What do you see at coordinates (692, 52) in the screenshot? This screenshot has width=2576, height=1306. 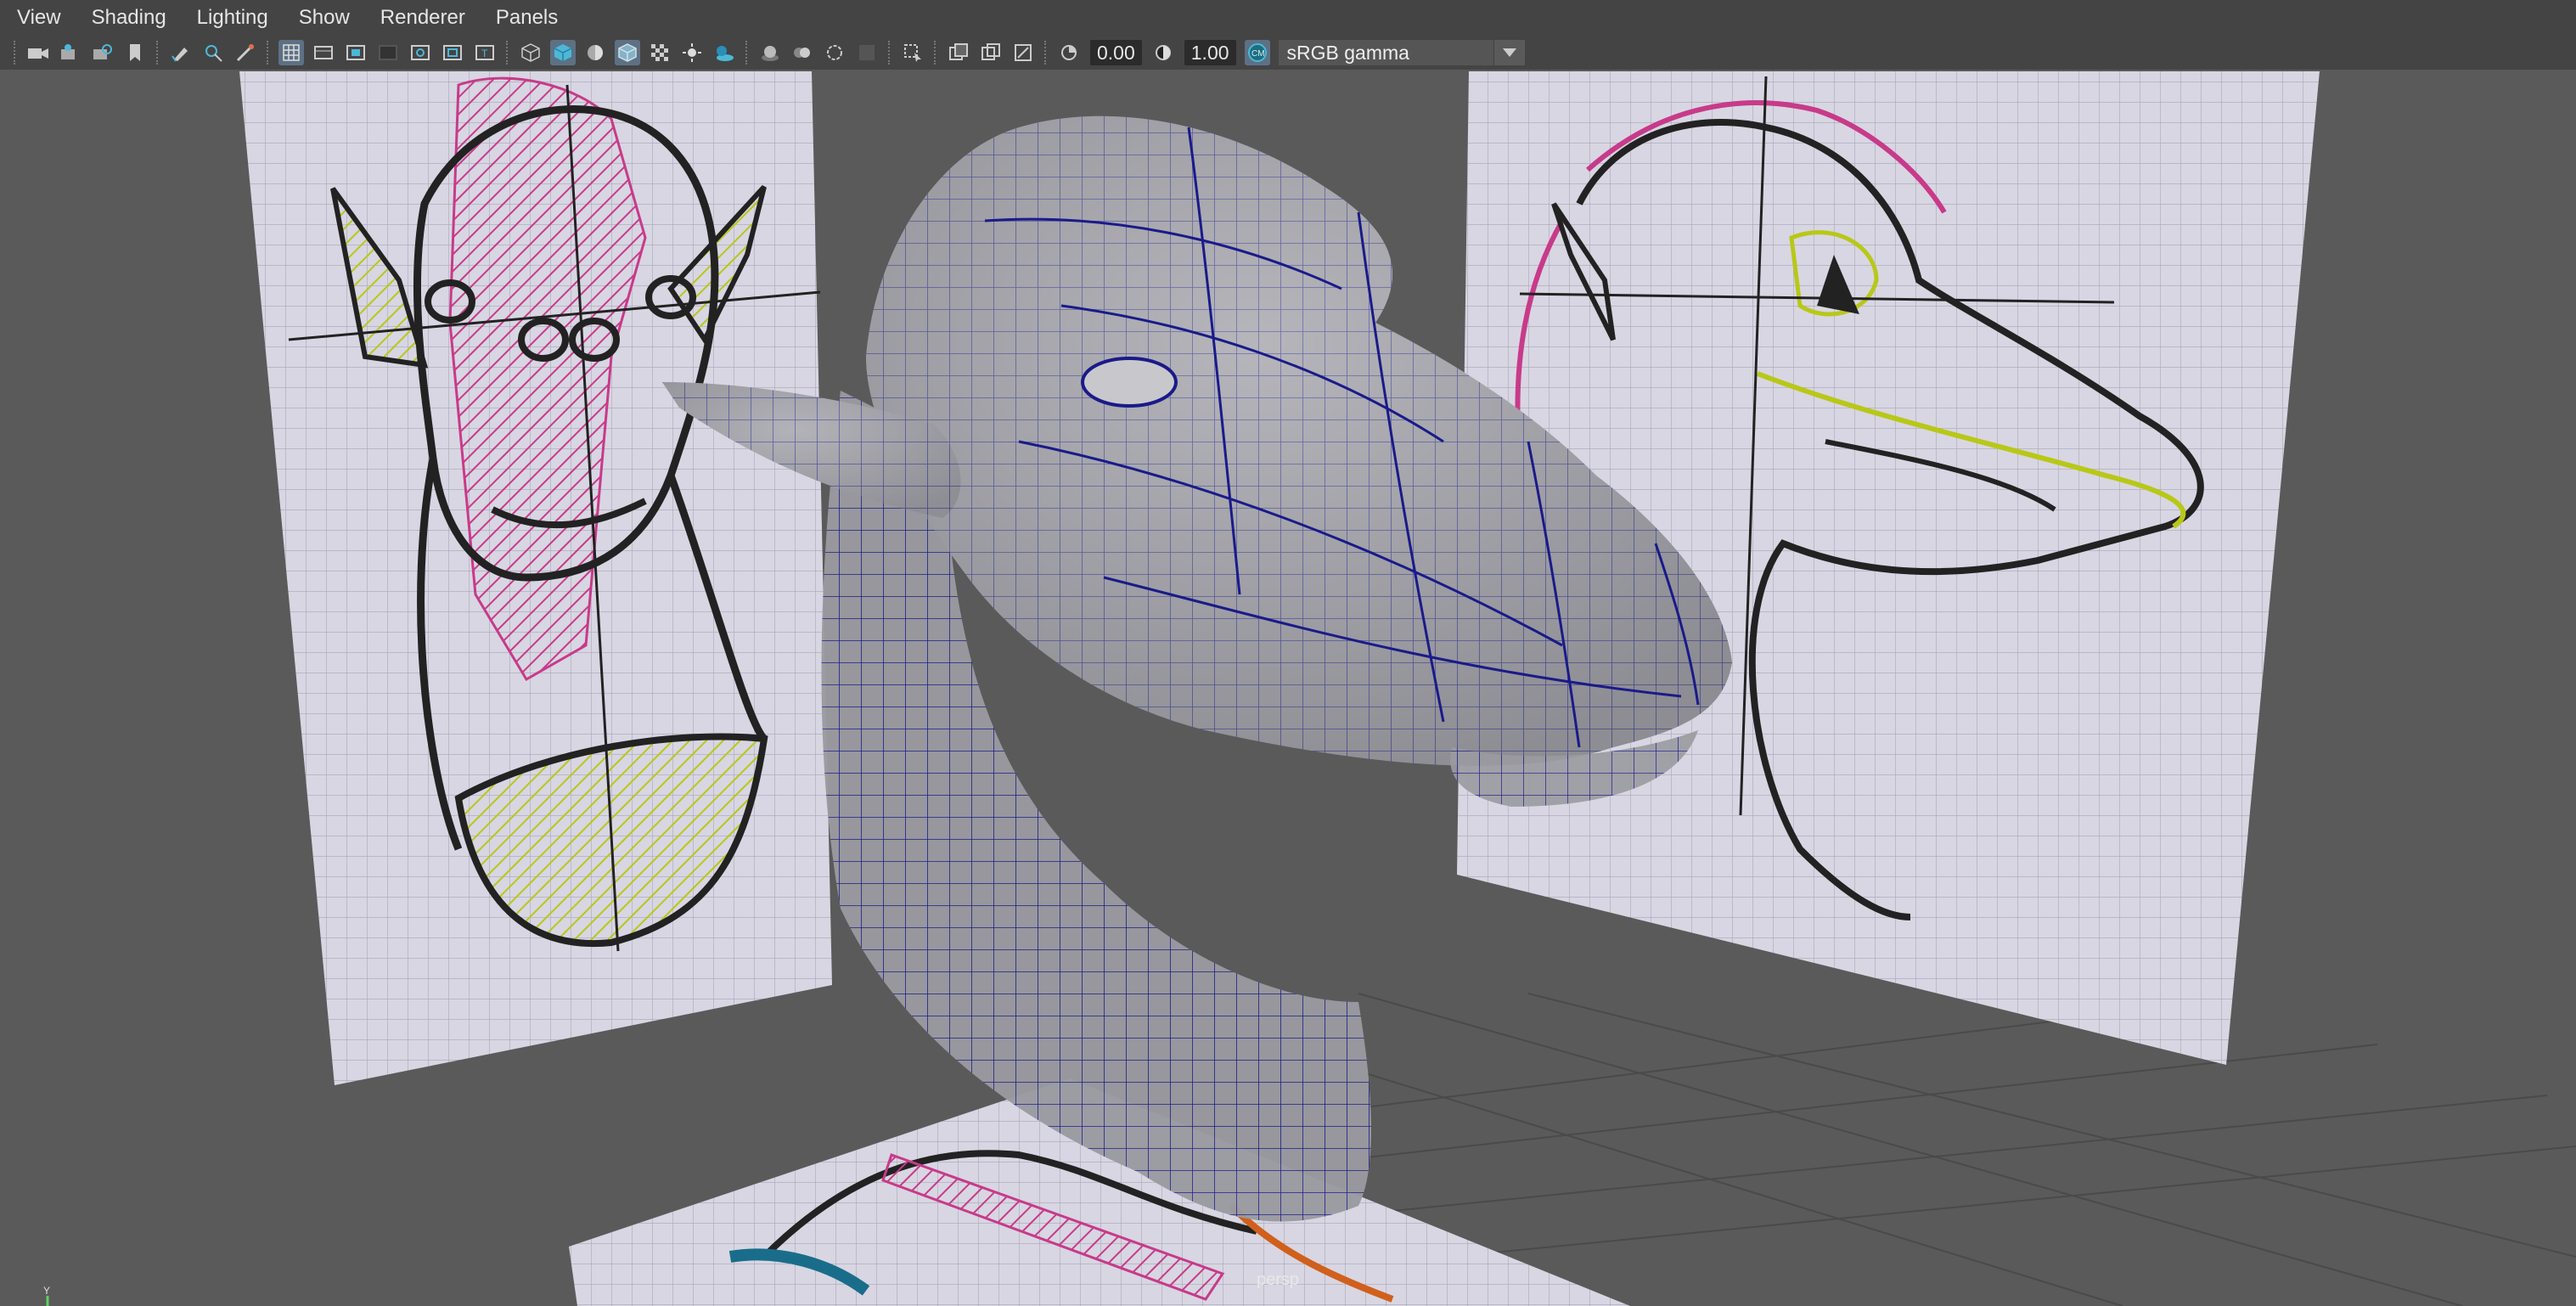 I see `lights-icon` at bounding box center [692, 52].